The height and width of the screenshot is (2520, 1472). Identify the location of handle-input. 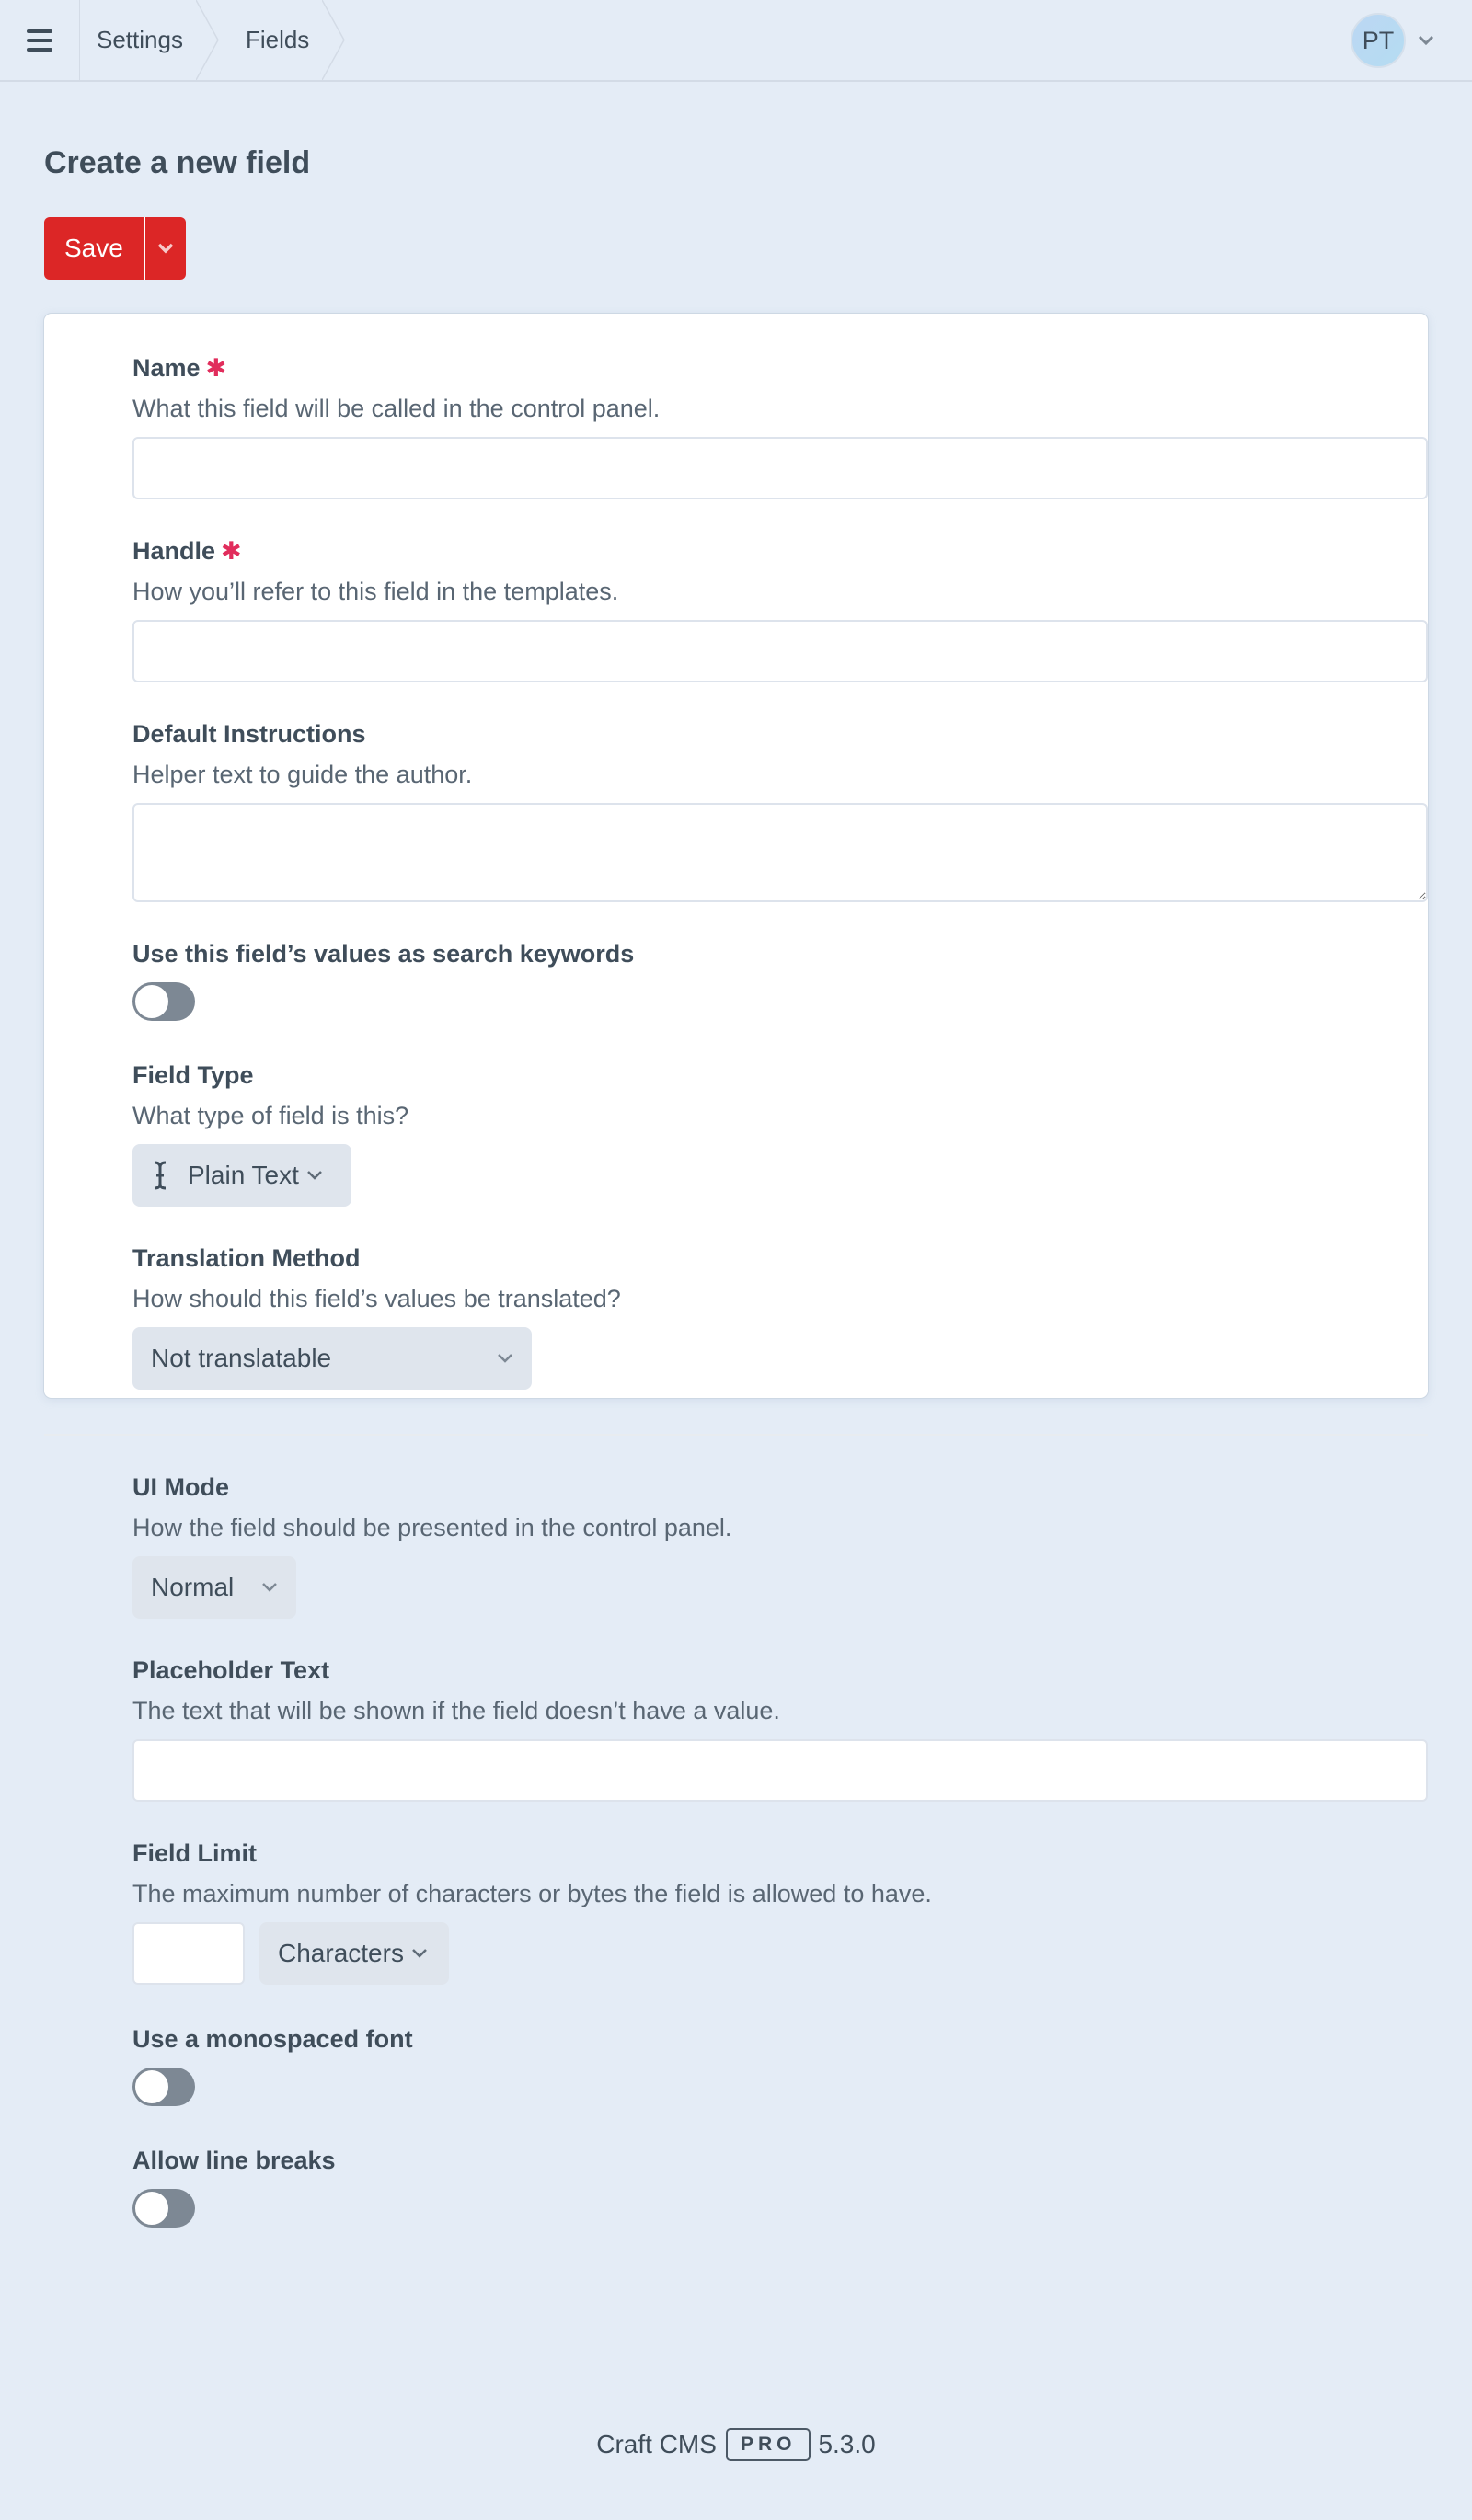
(780, 651).